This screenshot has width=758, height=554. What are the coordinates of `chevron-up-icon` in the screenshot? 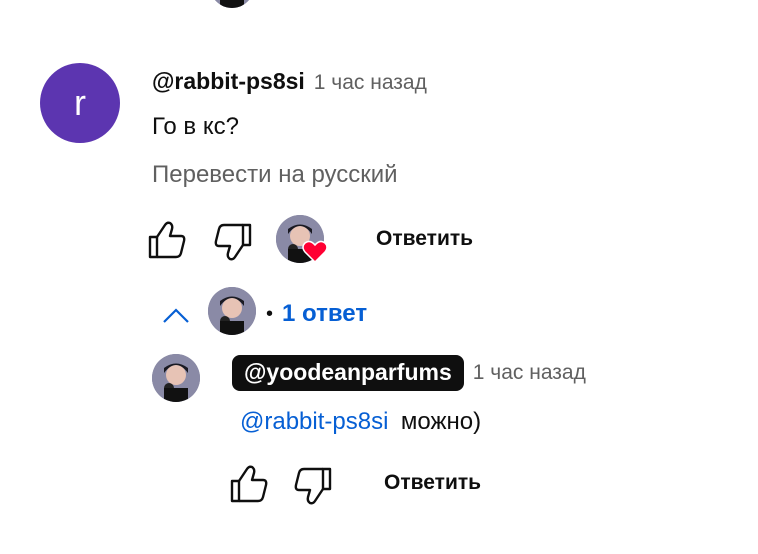 It's located at (176, 315).